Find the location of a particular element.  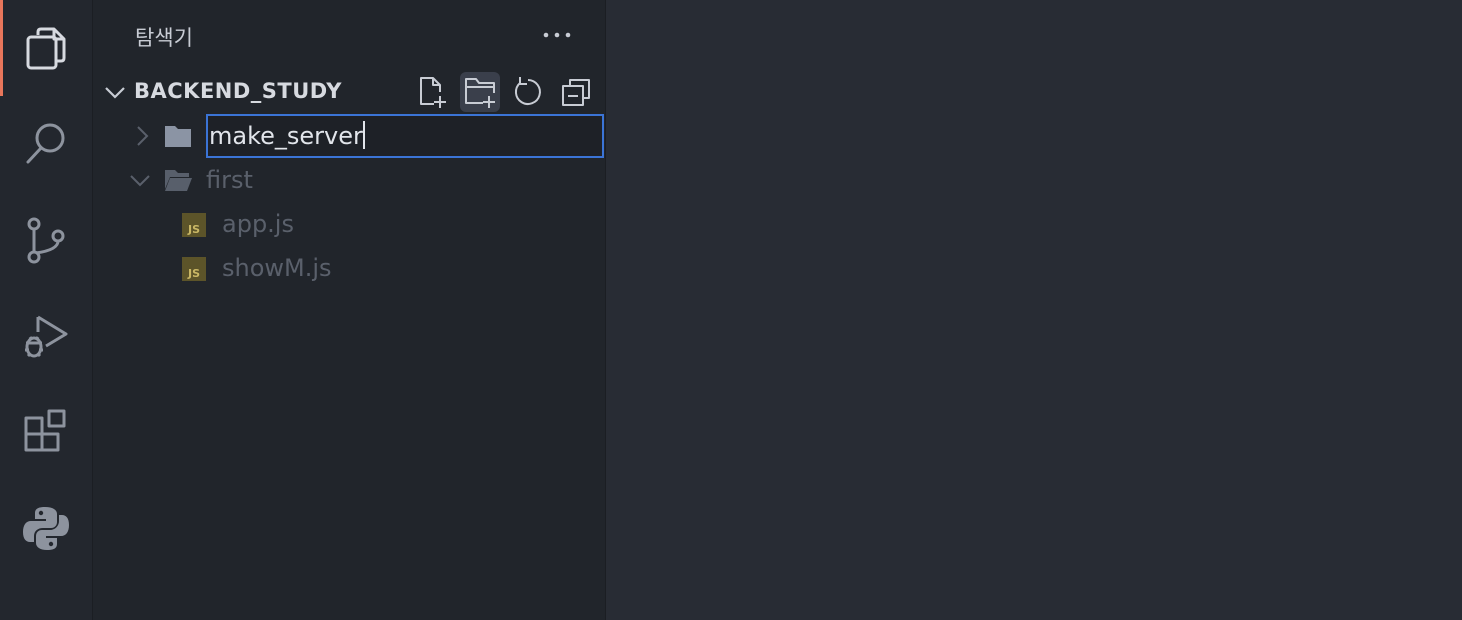

python-icon is located at coordinates (46, 528).